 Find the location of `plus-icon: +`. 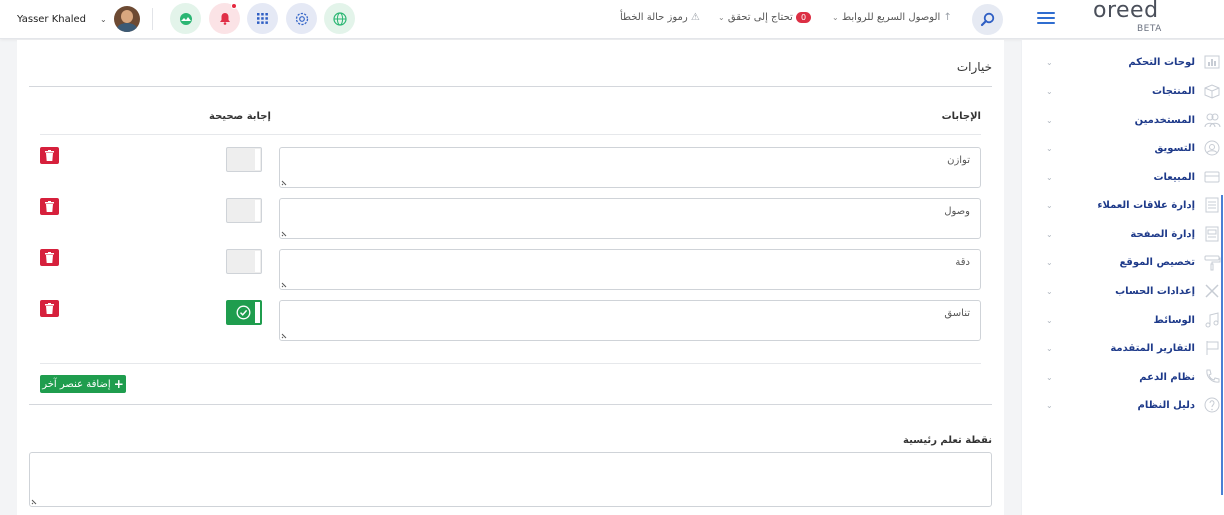

plus-icon: + is located at coordinates (118, 384).